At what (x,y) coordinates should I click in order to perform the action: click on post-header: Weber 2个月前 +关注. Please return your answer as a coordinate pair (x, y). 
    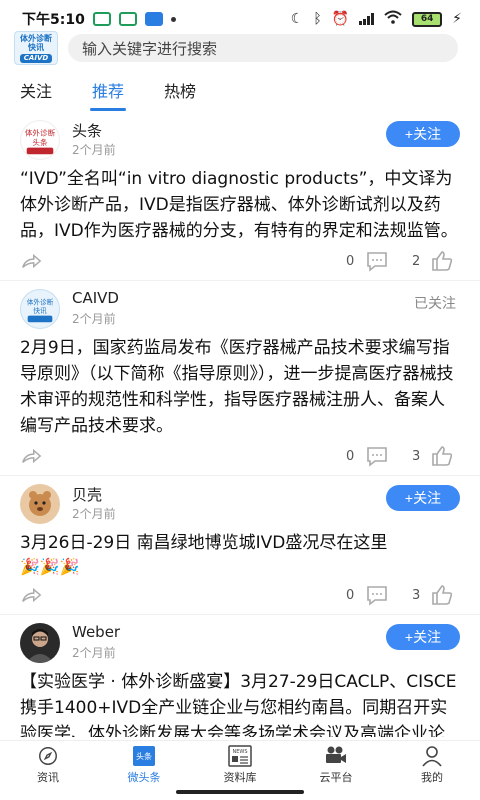
    Looking at the image, I should click on (240, 640).